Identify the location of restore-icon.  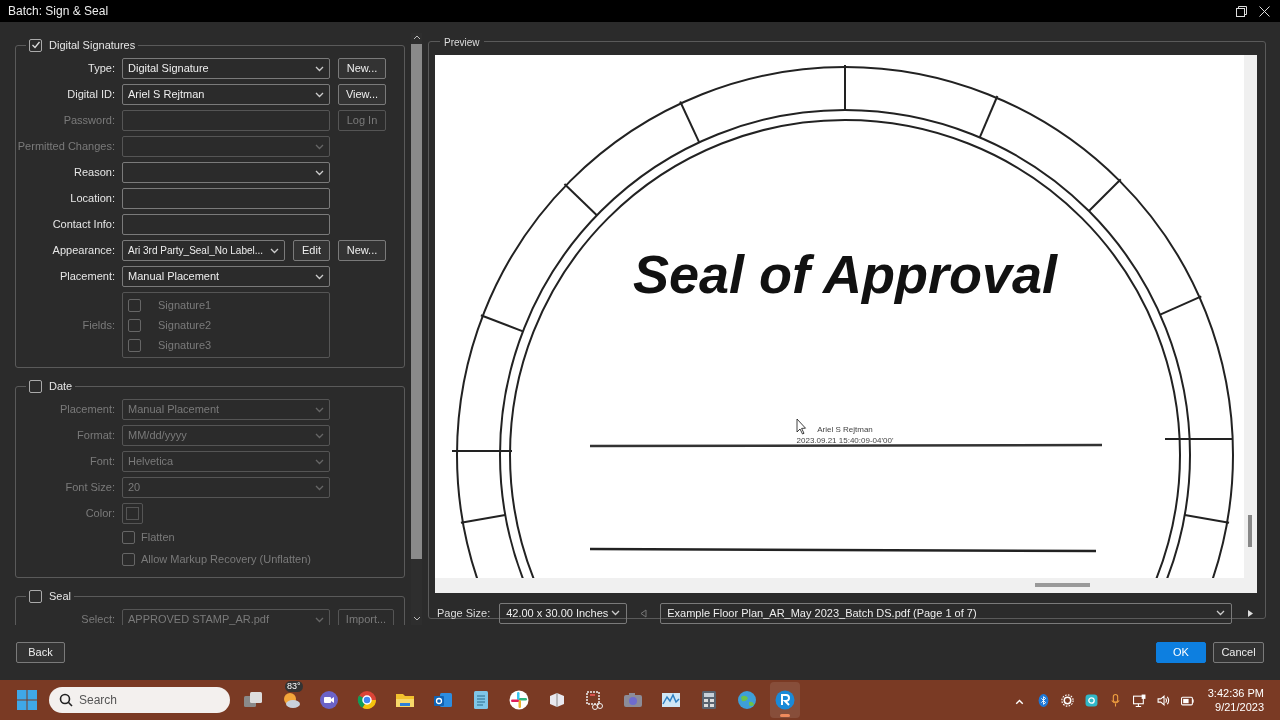
(1241, 11).